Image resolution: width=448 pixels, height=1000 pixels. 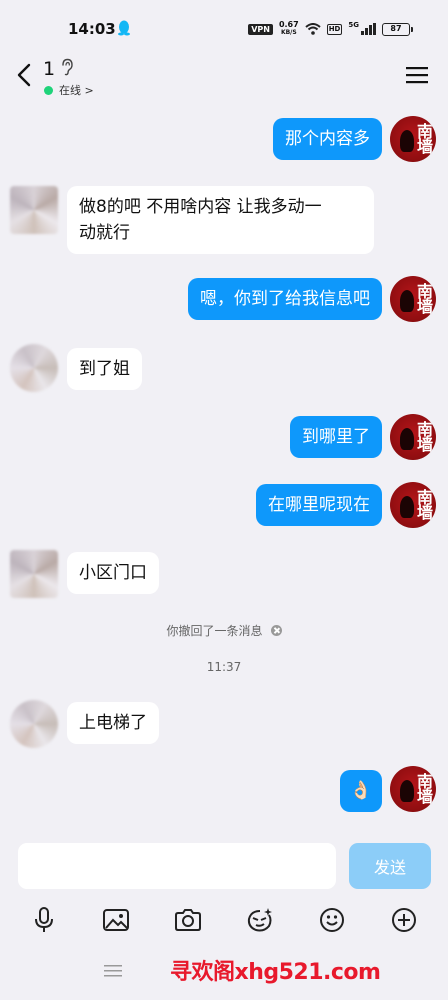 I want to click on message-incoming: 做8的吧 不用啥内容 让我多动一 动就行, so click(x=220, y=220).